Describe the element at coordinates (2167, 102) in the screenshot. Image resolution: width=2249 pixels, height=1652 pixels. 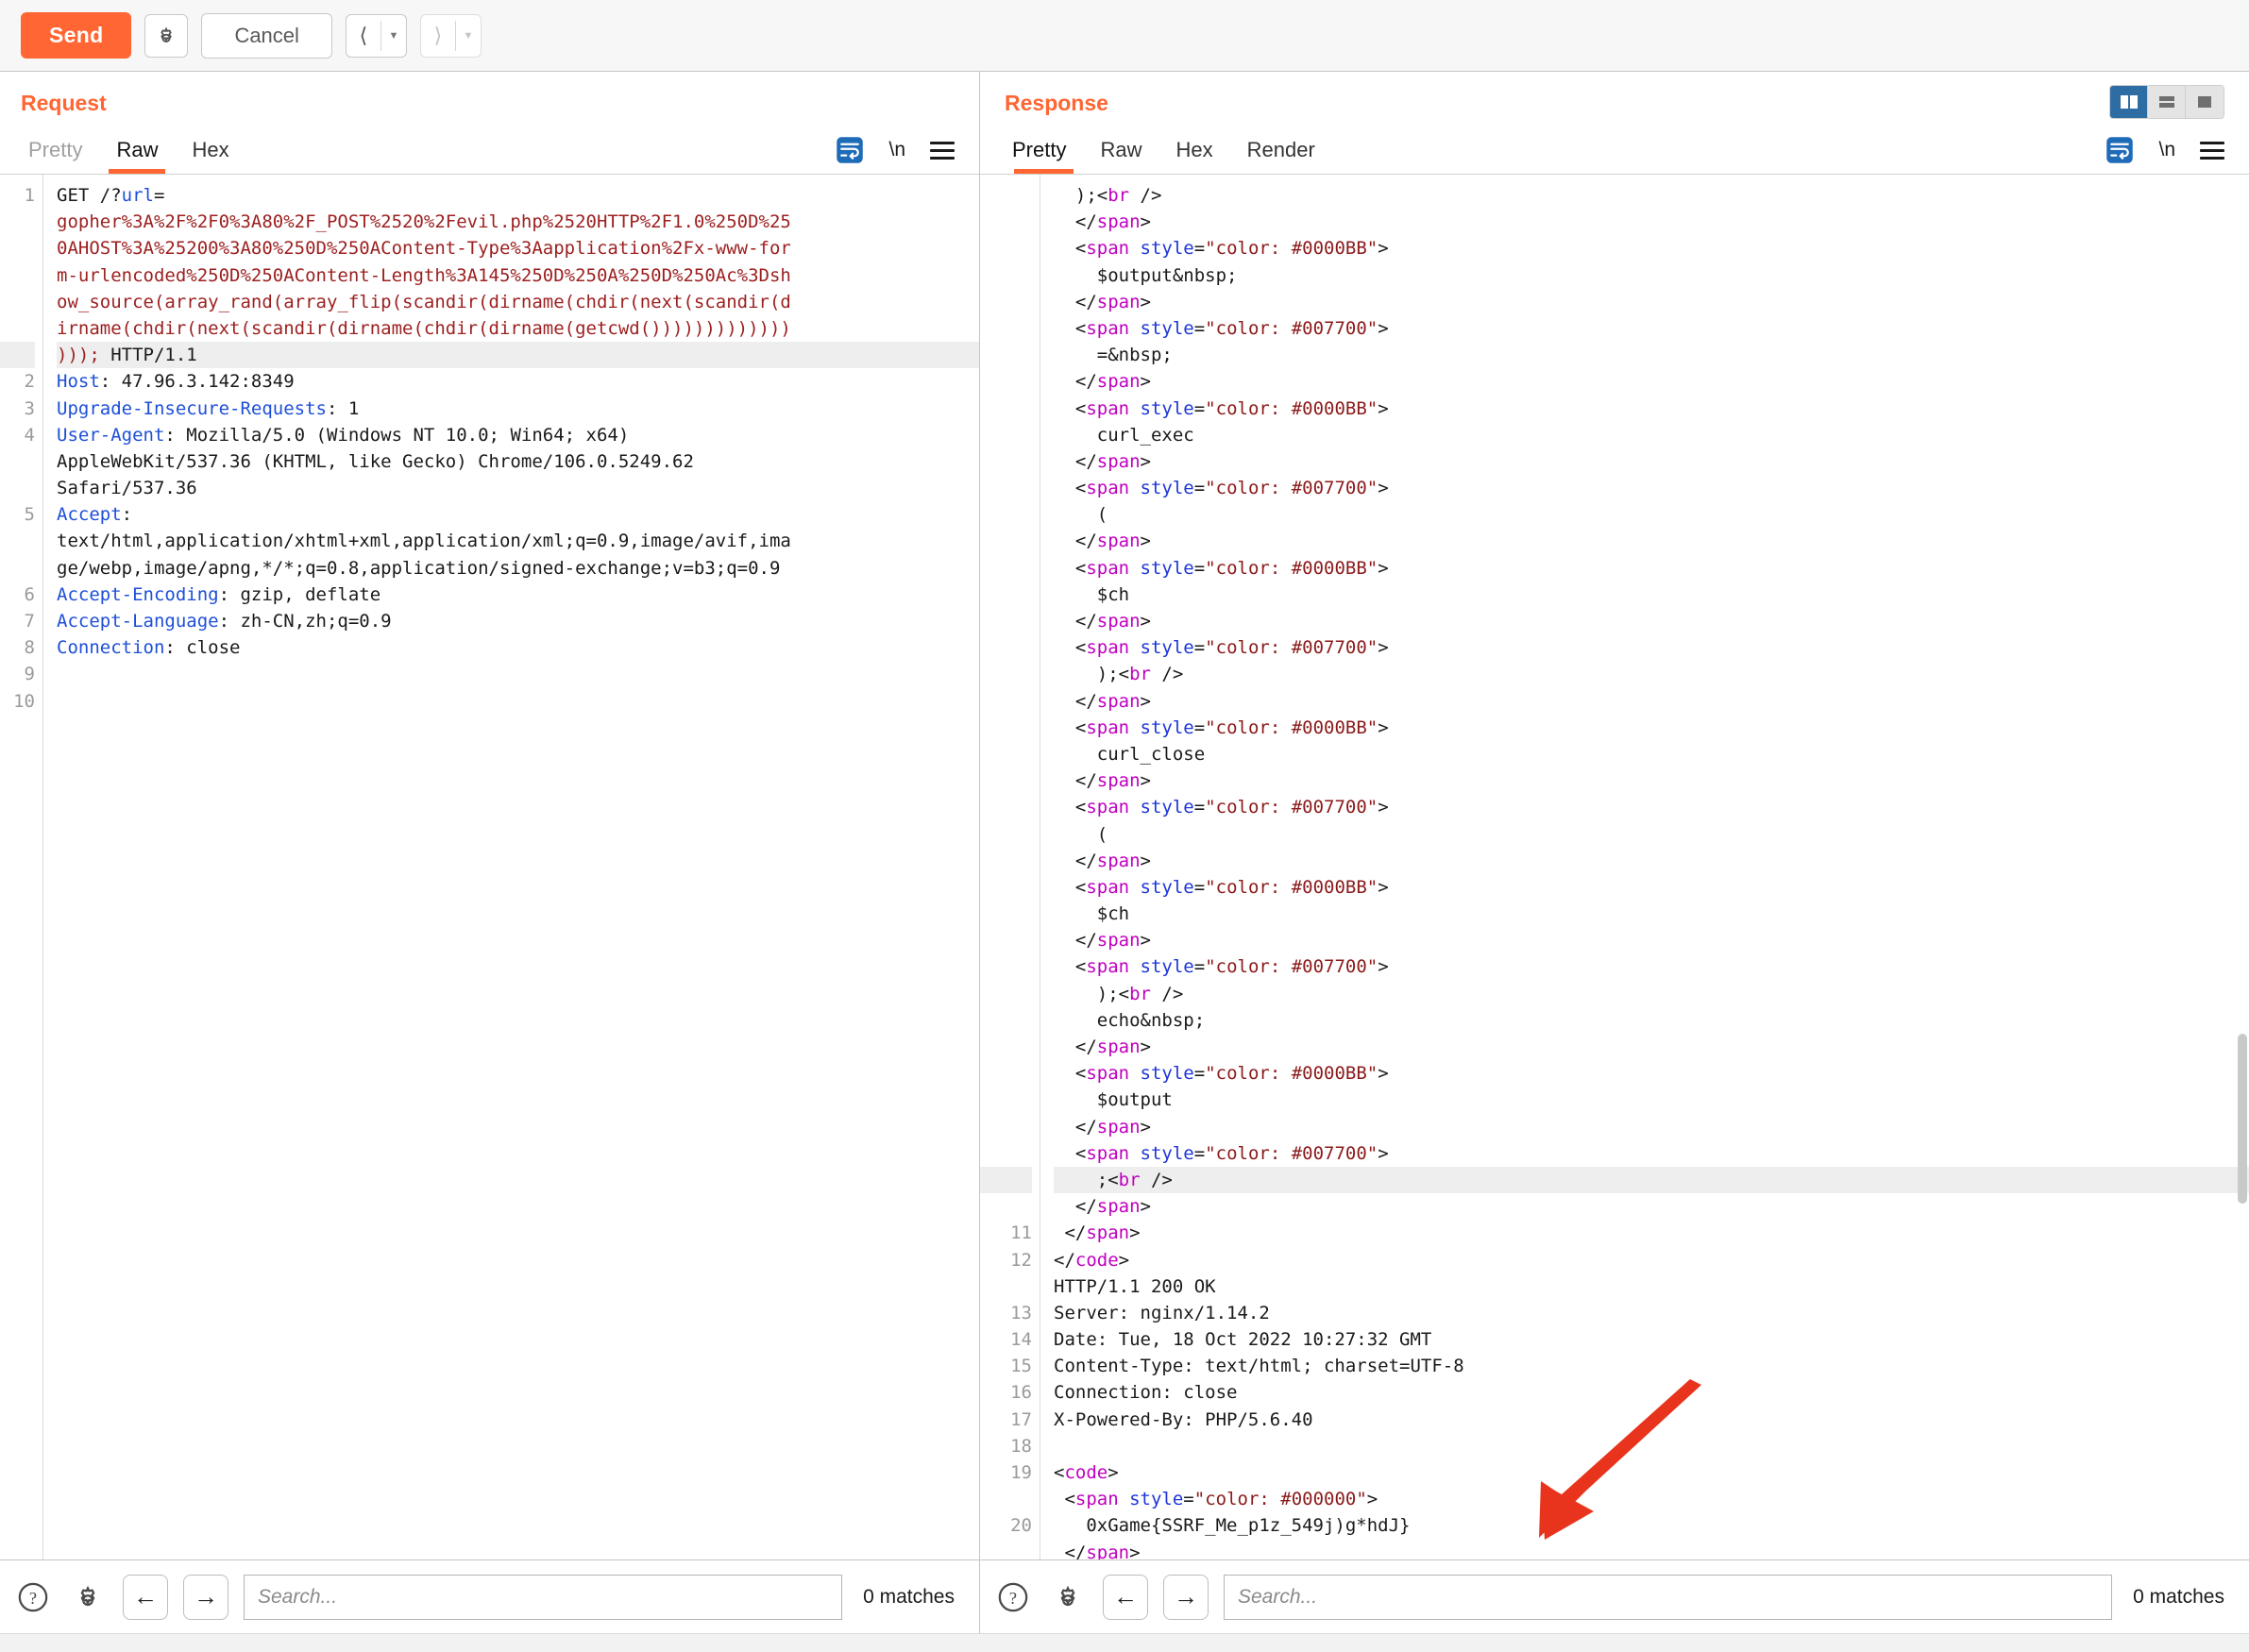
I see `layout-stacked-button` at that location.